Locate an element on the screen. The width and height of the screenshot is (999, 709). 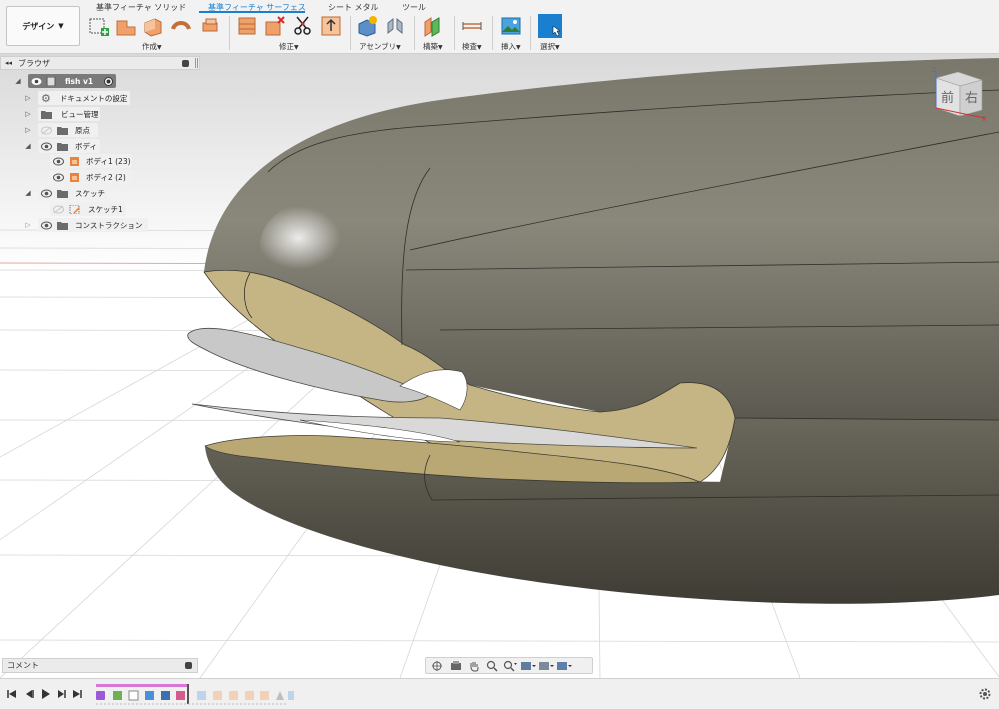
extrude-icon is located at coordinates (126, 26).